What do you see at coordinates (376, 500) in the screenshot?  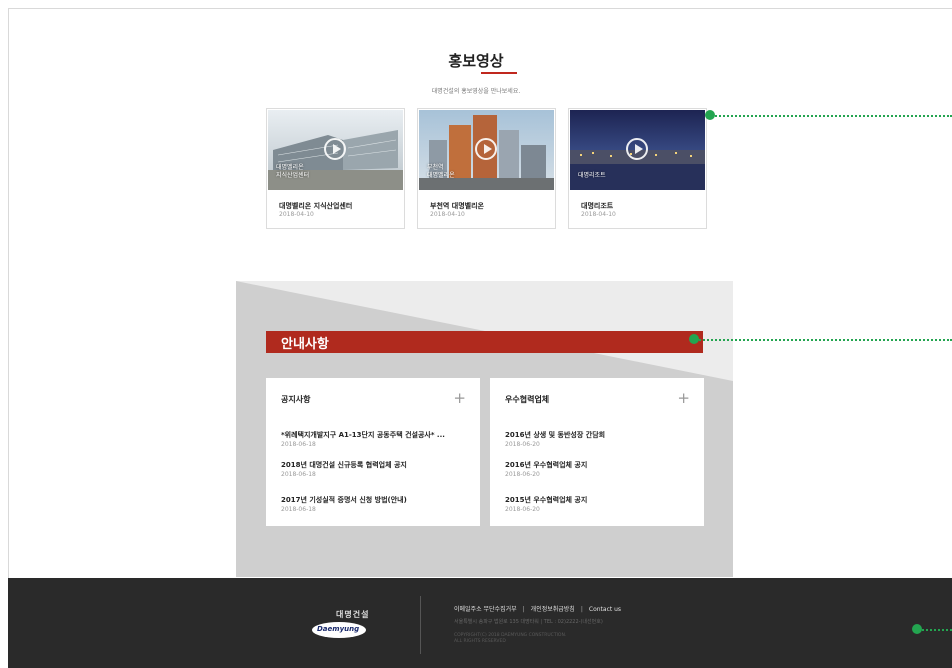 I see `notice-item-title: 2017년 기성실적 증명서 신청 방법(안내)` at bounding box center [376, 500].